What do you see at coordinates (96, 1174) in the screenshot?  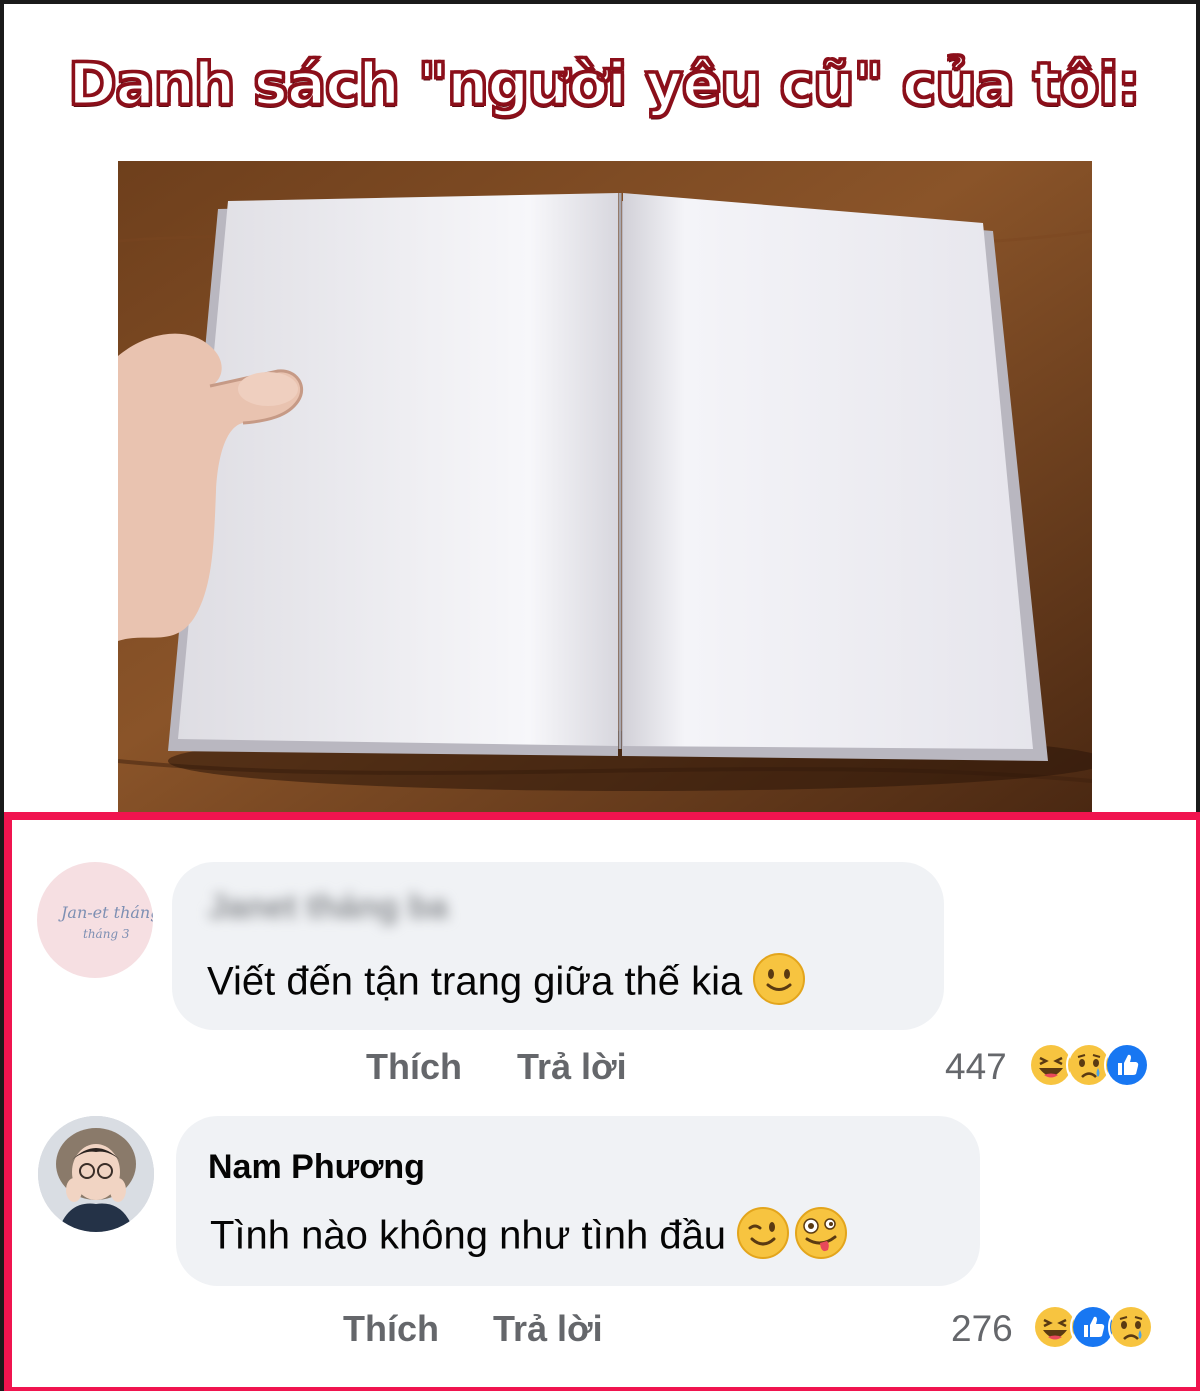 I see `avatar` at bounding box center [96, 1174].